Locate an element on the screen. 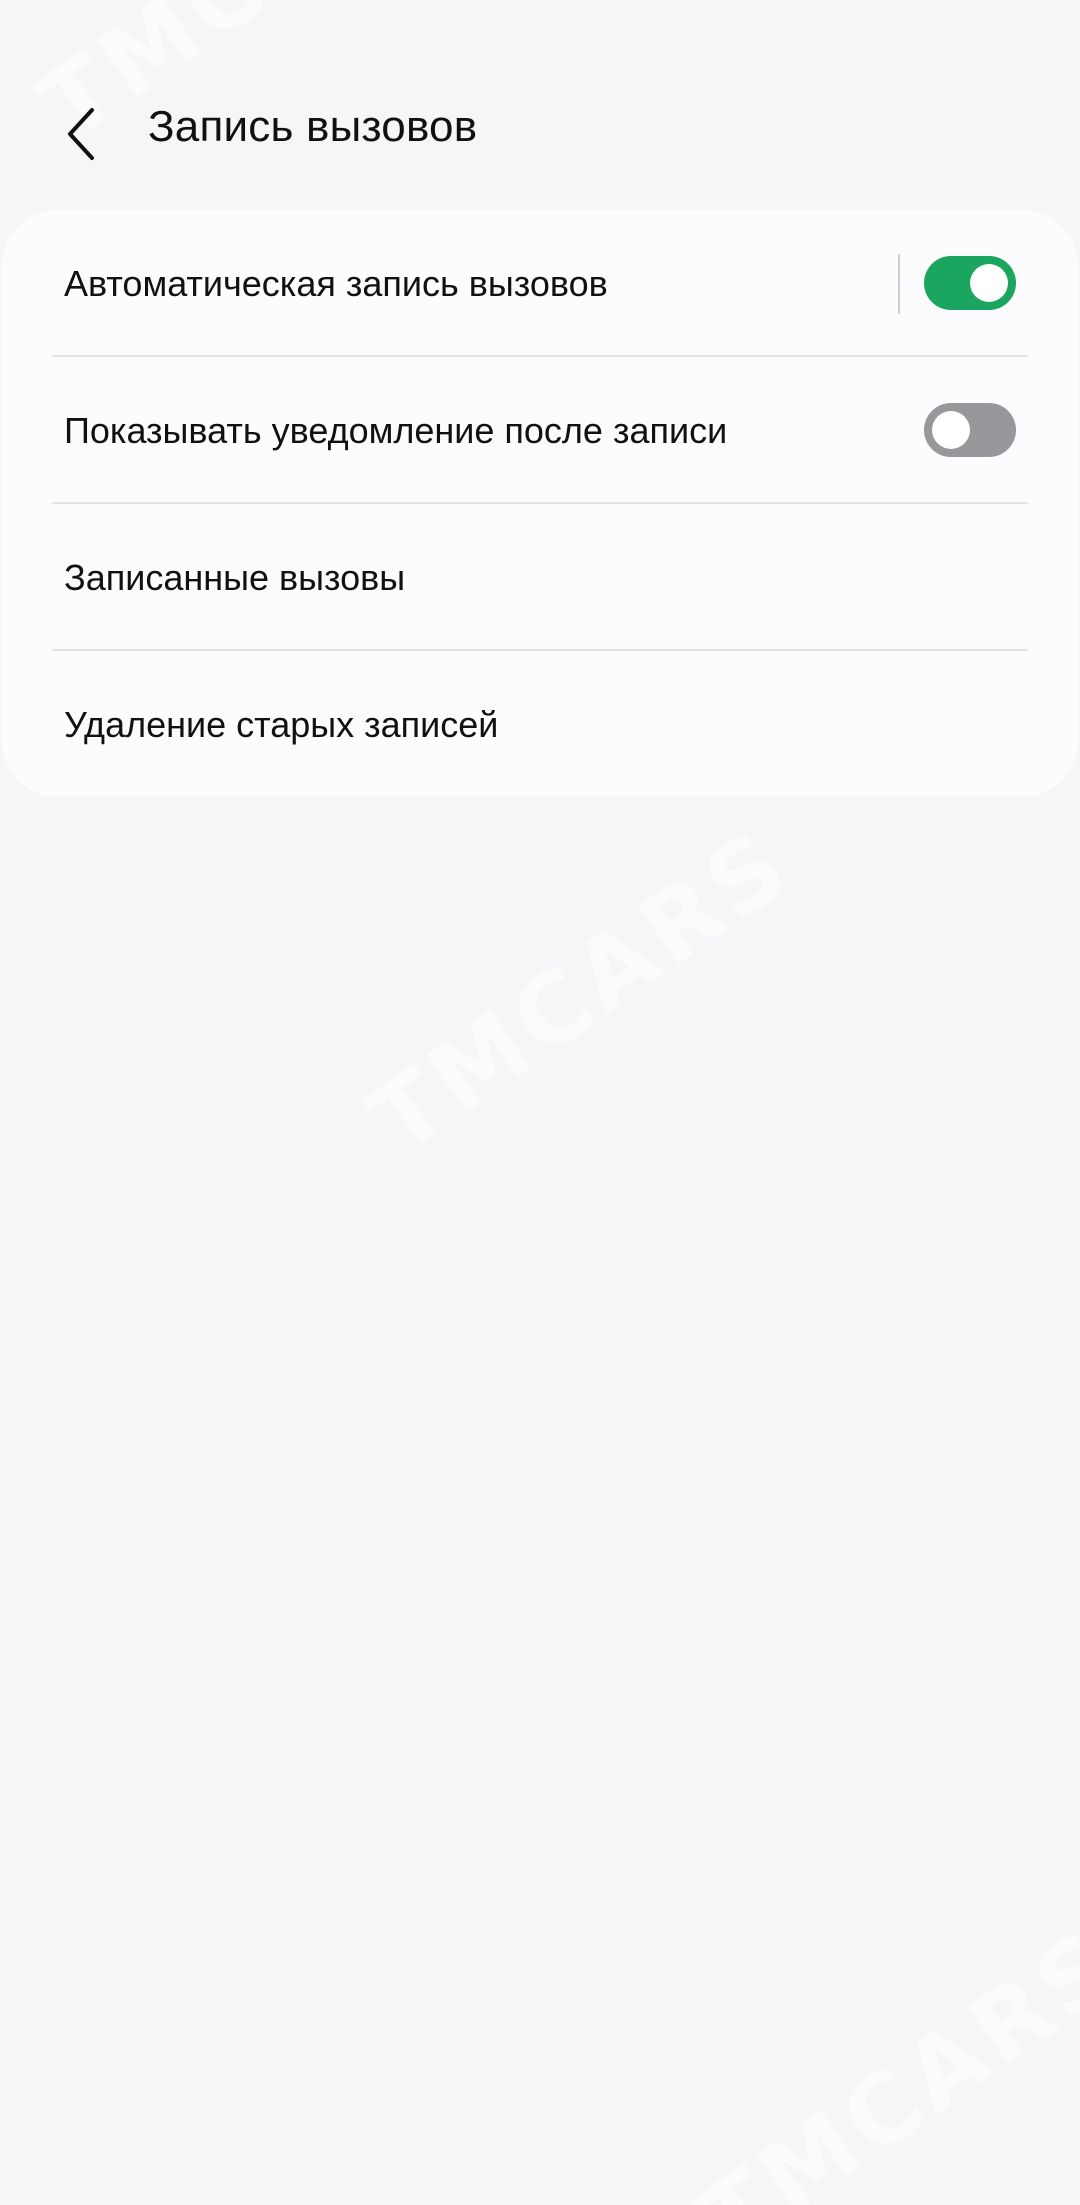 The image size is (1080, 2205). setting-label: Записанные вызовы is located at coordinates (235, 577).